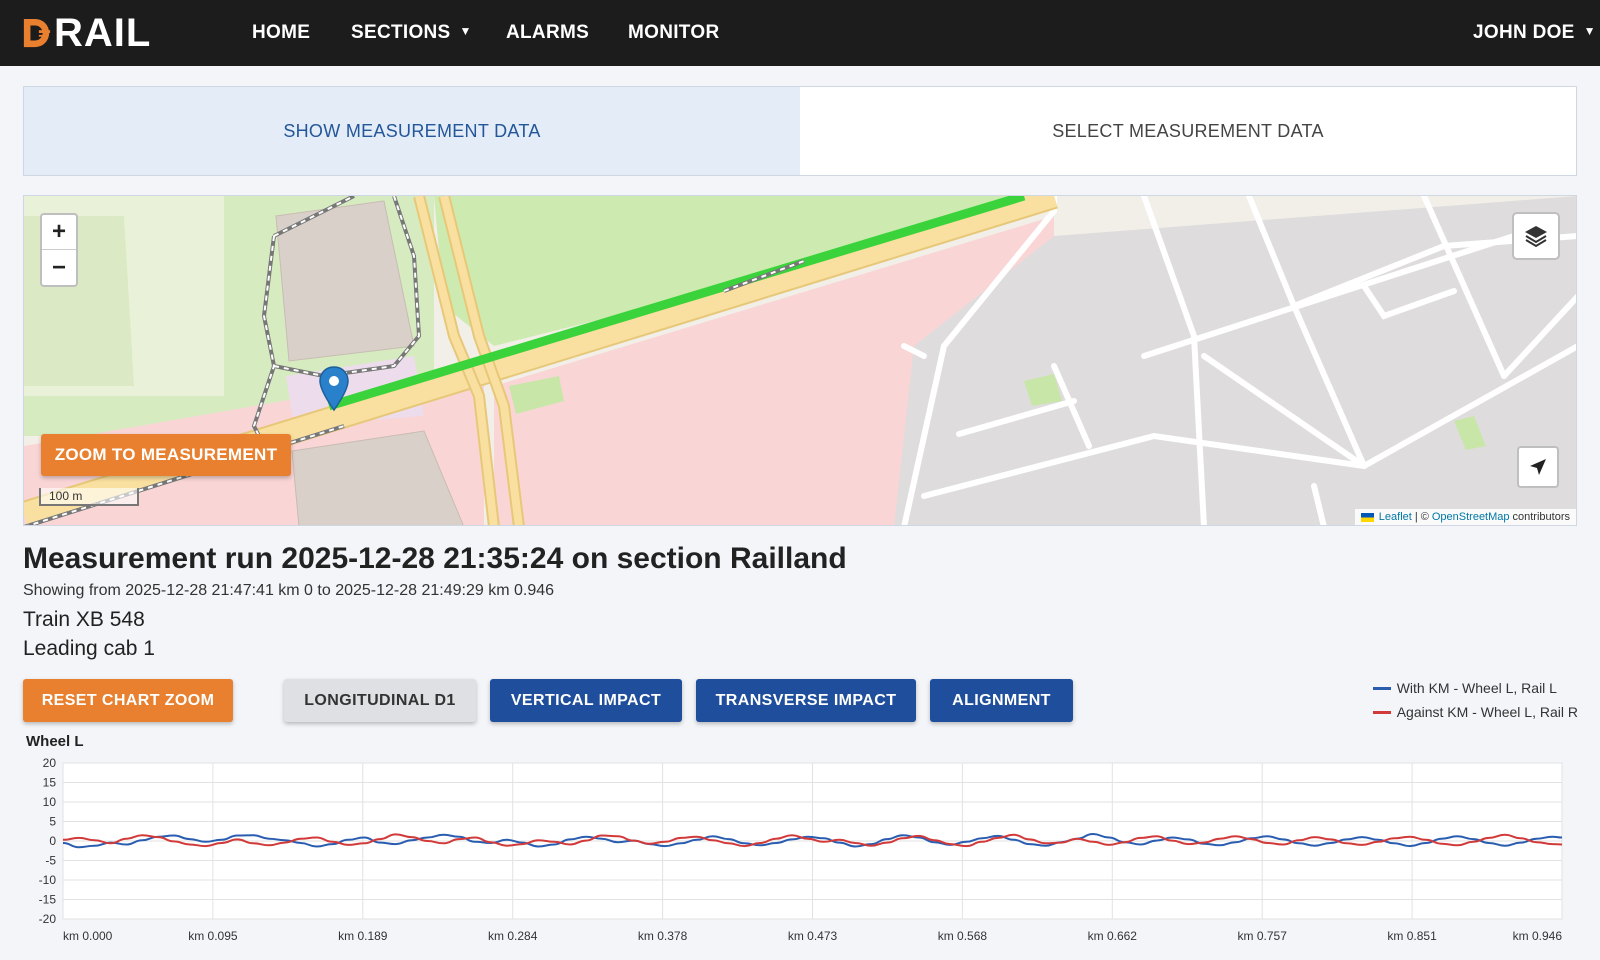 This screenshot has height=960, width=1600. What do you see at coordinates (59, 232) in the screenshot?
I see `zoom-in-button: +` at bounding box center [59, 232].